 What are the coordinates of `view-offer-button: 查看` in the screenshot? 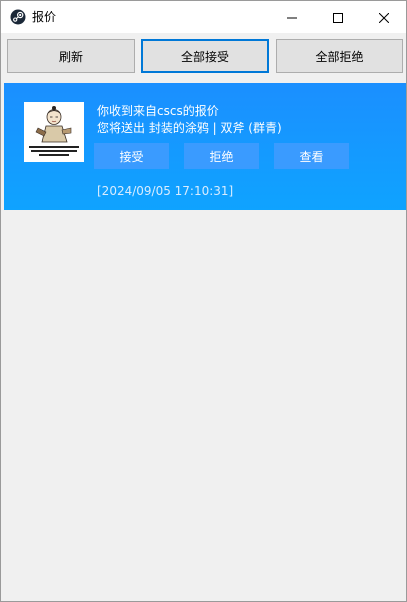 It's located at (311, 156).